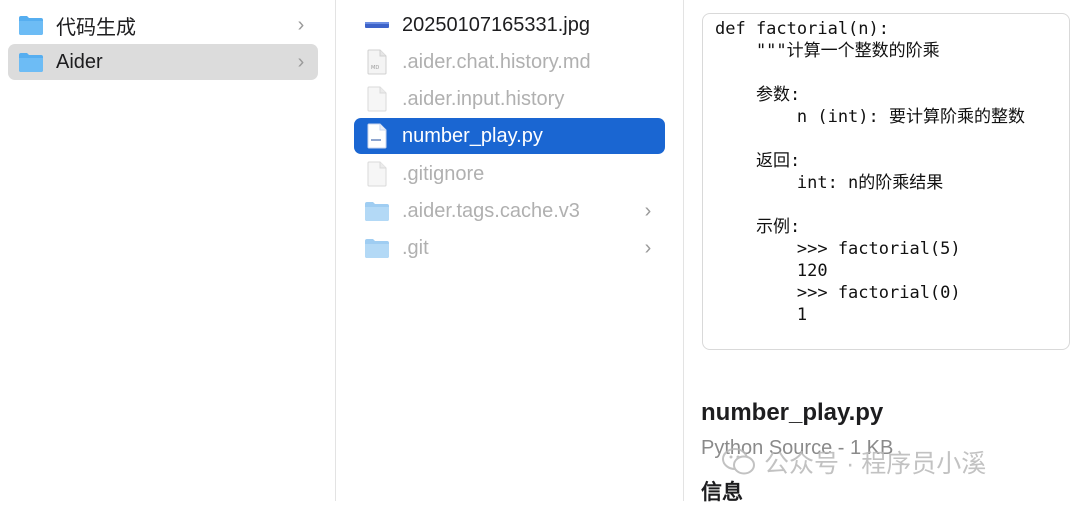 This screenshot has height=506, width=1080. What do you see at coordinates (509, 174) in the screenshot?
I see `file-item-gitignore: .gitignore` at bounding box center [509, 174].